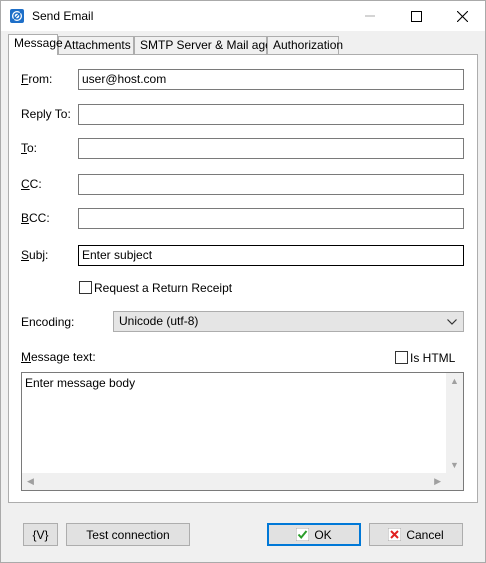 Image resolution: width=486 pixels, height=563 pixels. Describe the element at coordinates (437, 481) in the screenshot. I see `scroll-right-icon: ▶` at that location.